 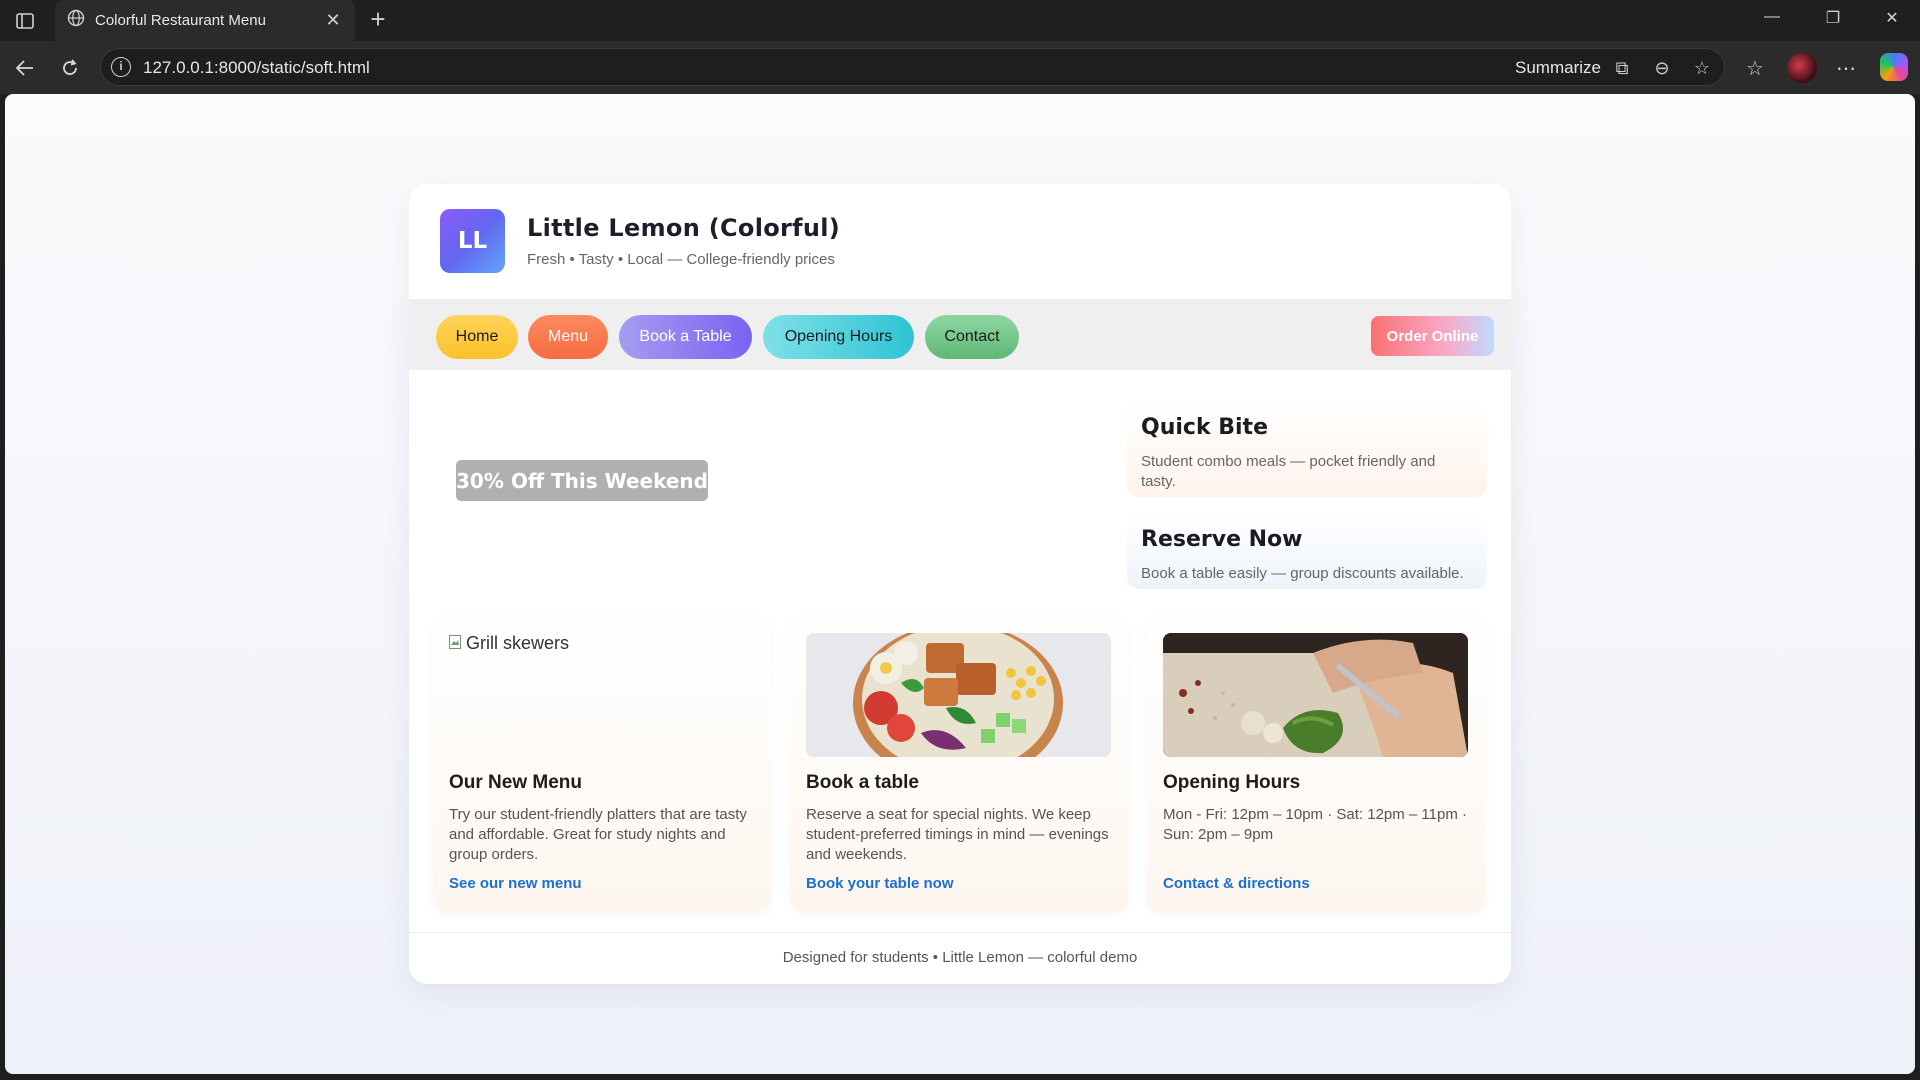 I want to click on restore-icon: ❐, so click(x=1833, y=18).